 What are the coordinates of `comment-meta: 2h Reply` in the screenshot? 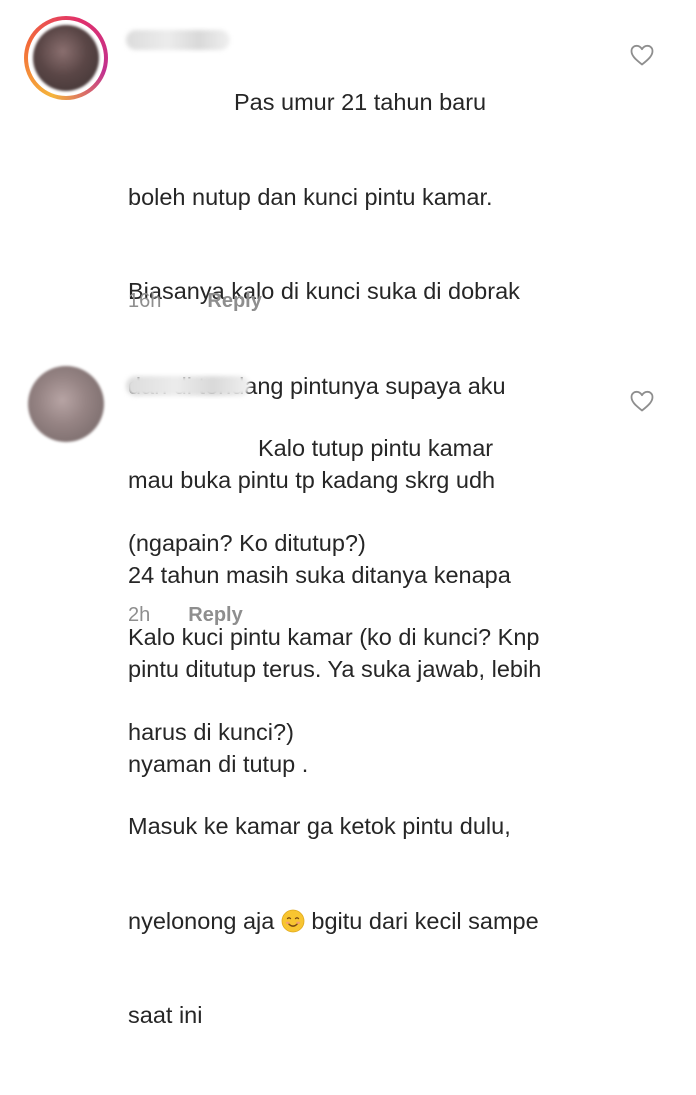 It's located at (185, 615).